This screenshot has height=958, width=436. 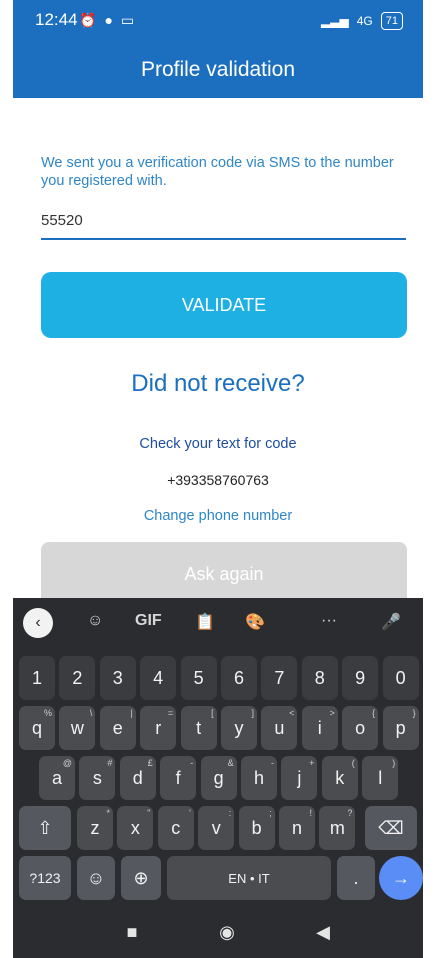 What do you see at coordinates (218, 516) in the screenshot?
I see `change-phone-link: Change phone number` at bounding box center [218, 516].